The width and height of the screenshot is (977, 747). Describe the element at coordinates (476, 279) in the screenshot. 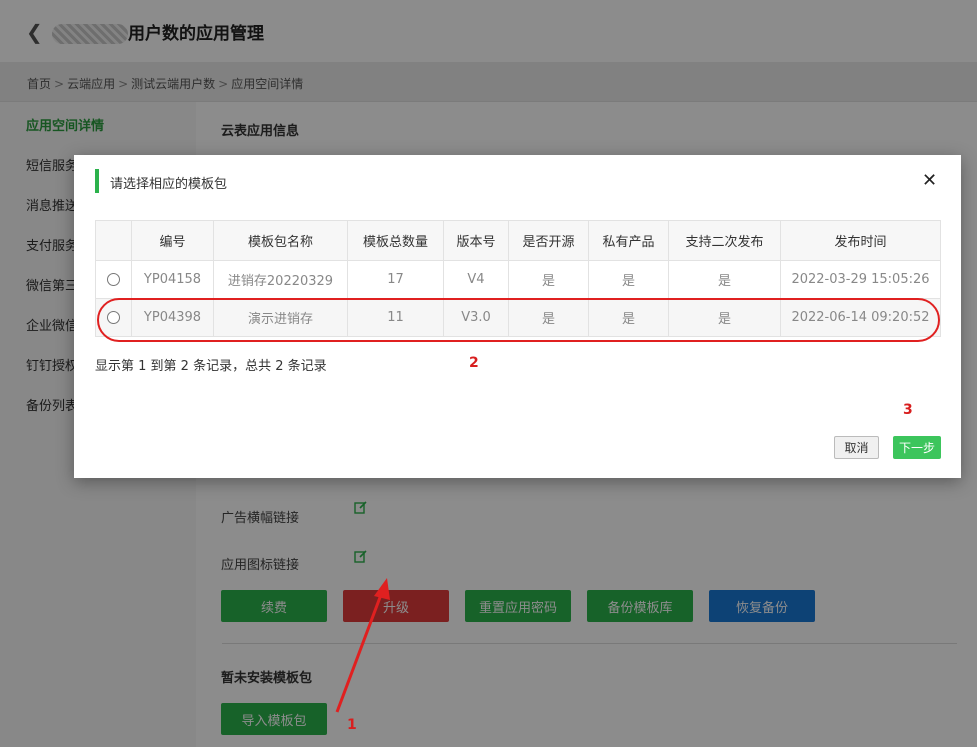

I see `table-cell: V4` at that location.